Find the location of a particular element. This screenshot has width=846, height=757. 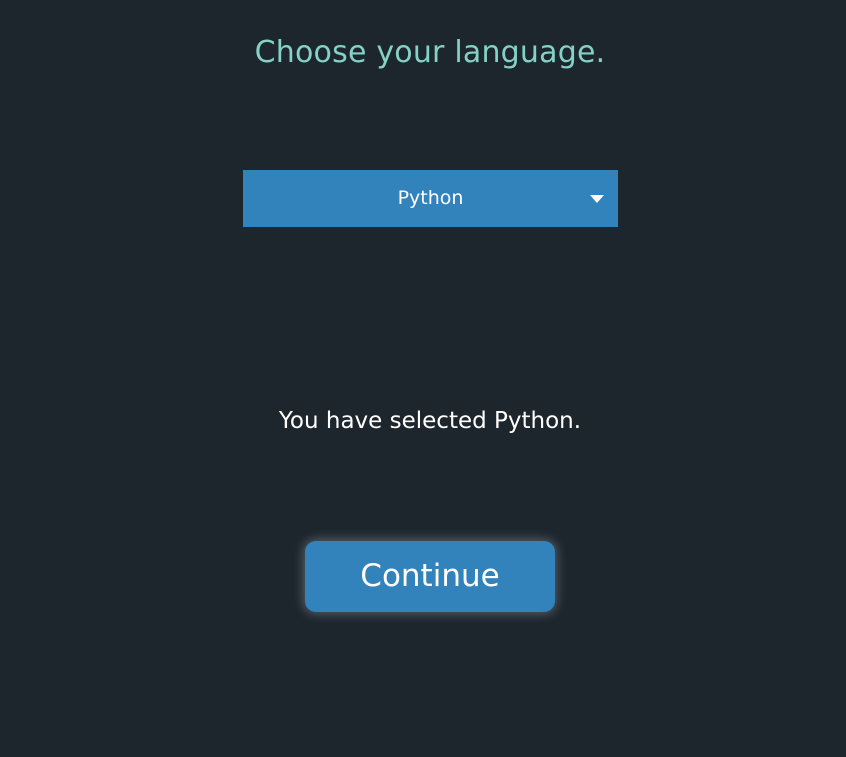

caret-down-icon is located at coordinates (597, 199).